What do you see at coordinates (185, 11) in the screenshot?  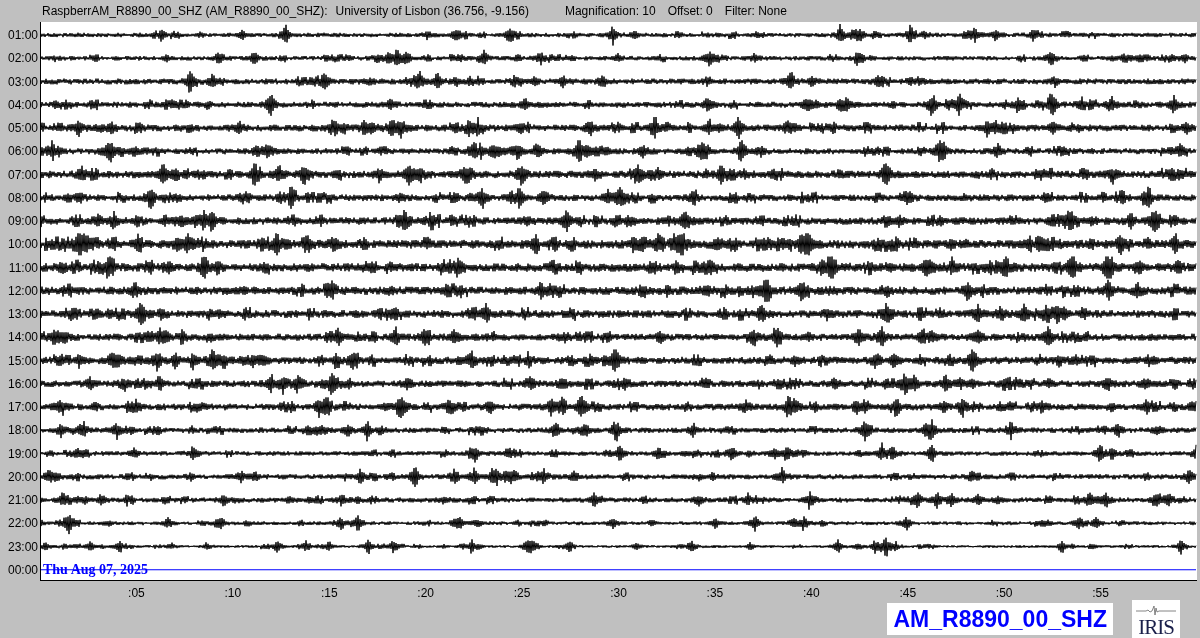 I see `station-name: RaspberrAM_R8890_00_SHZ (AM_R8890_00_SHZ):` at bounding box center [185, 11].